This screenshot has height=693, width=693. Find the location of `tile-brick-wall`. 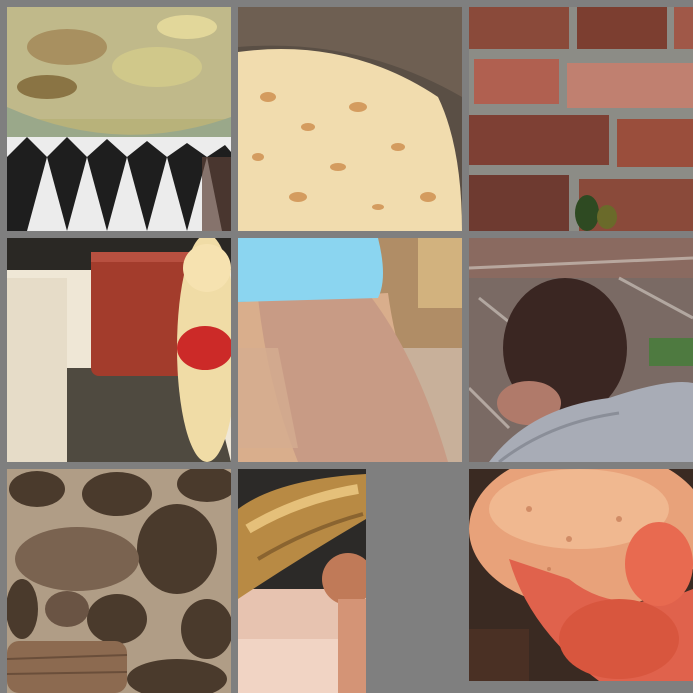

tile-brick-wall is located at coordinates (581, 119).